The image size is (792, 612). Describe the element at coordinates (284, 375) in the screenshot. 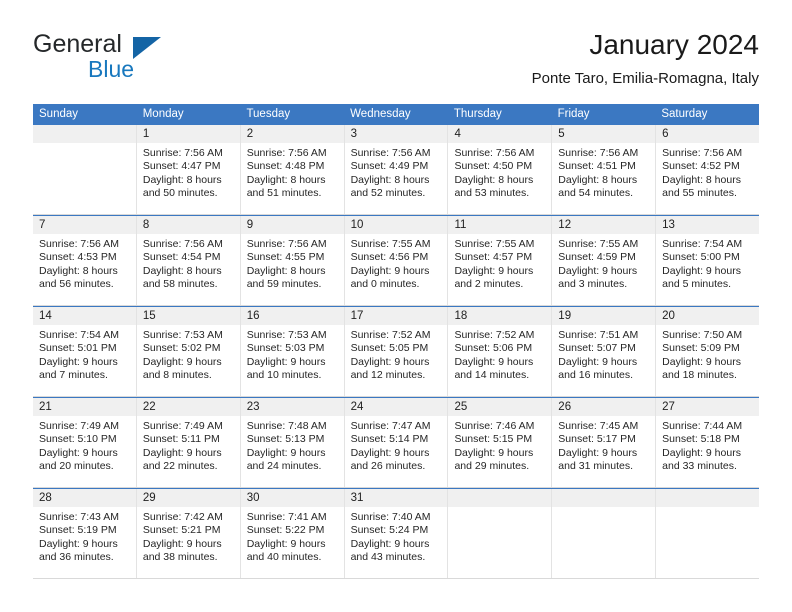

I see `daylight-text-cont: and 10 minutes.` at that location.